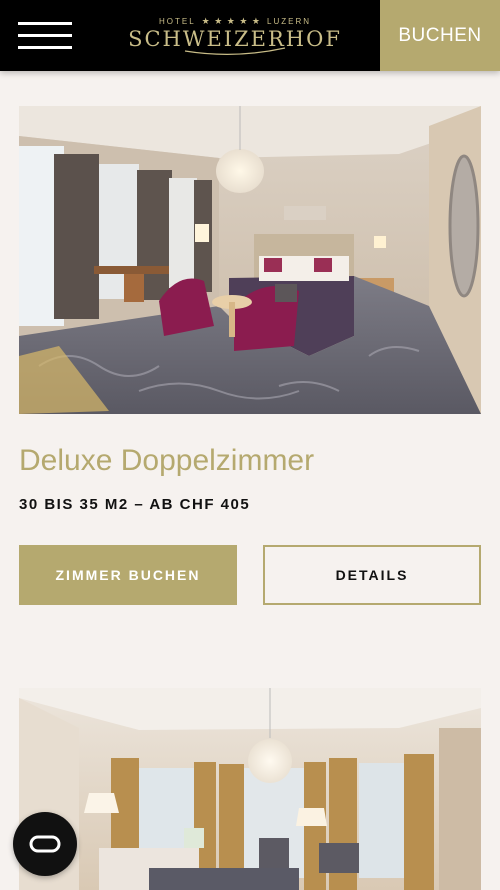 This screenshot has width=500, height=890. I want to click on room-title: Deluxe Doppelzimmer, so click(167, 460).